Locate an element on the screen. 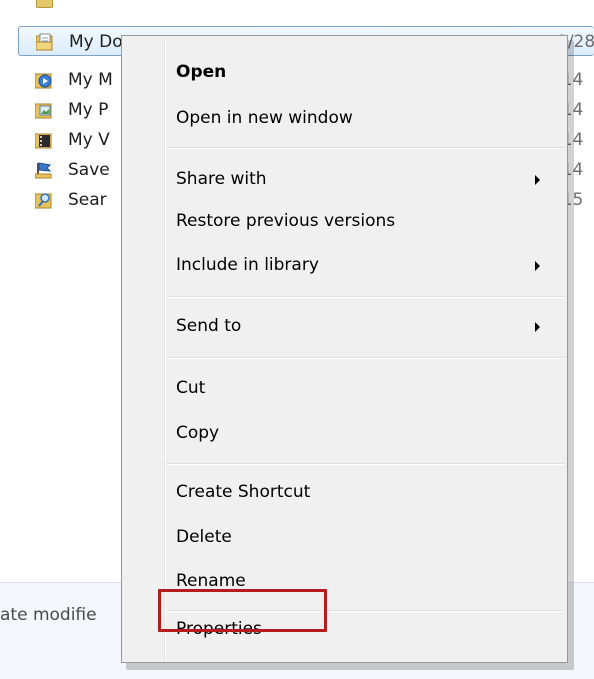  documents-folder-icon is located at coordinates (44, 42).